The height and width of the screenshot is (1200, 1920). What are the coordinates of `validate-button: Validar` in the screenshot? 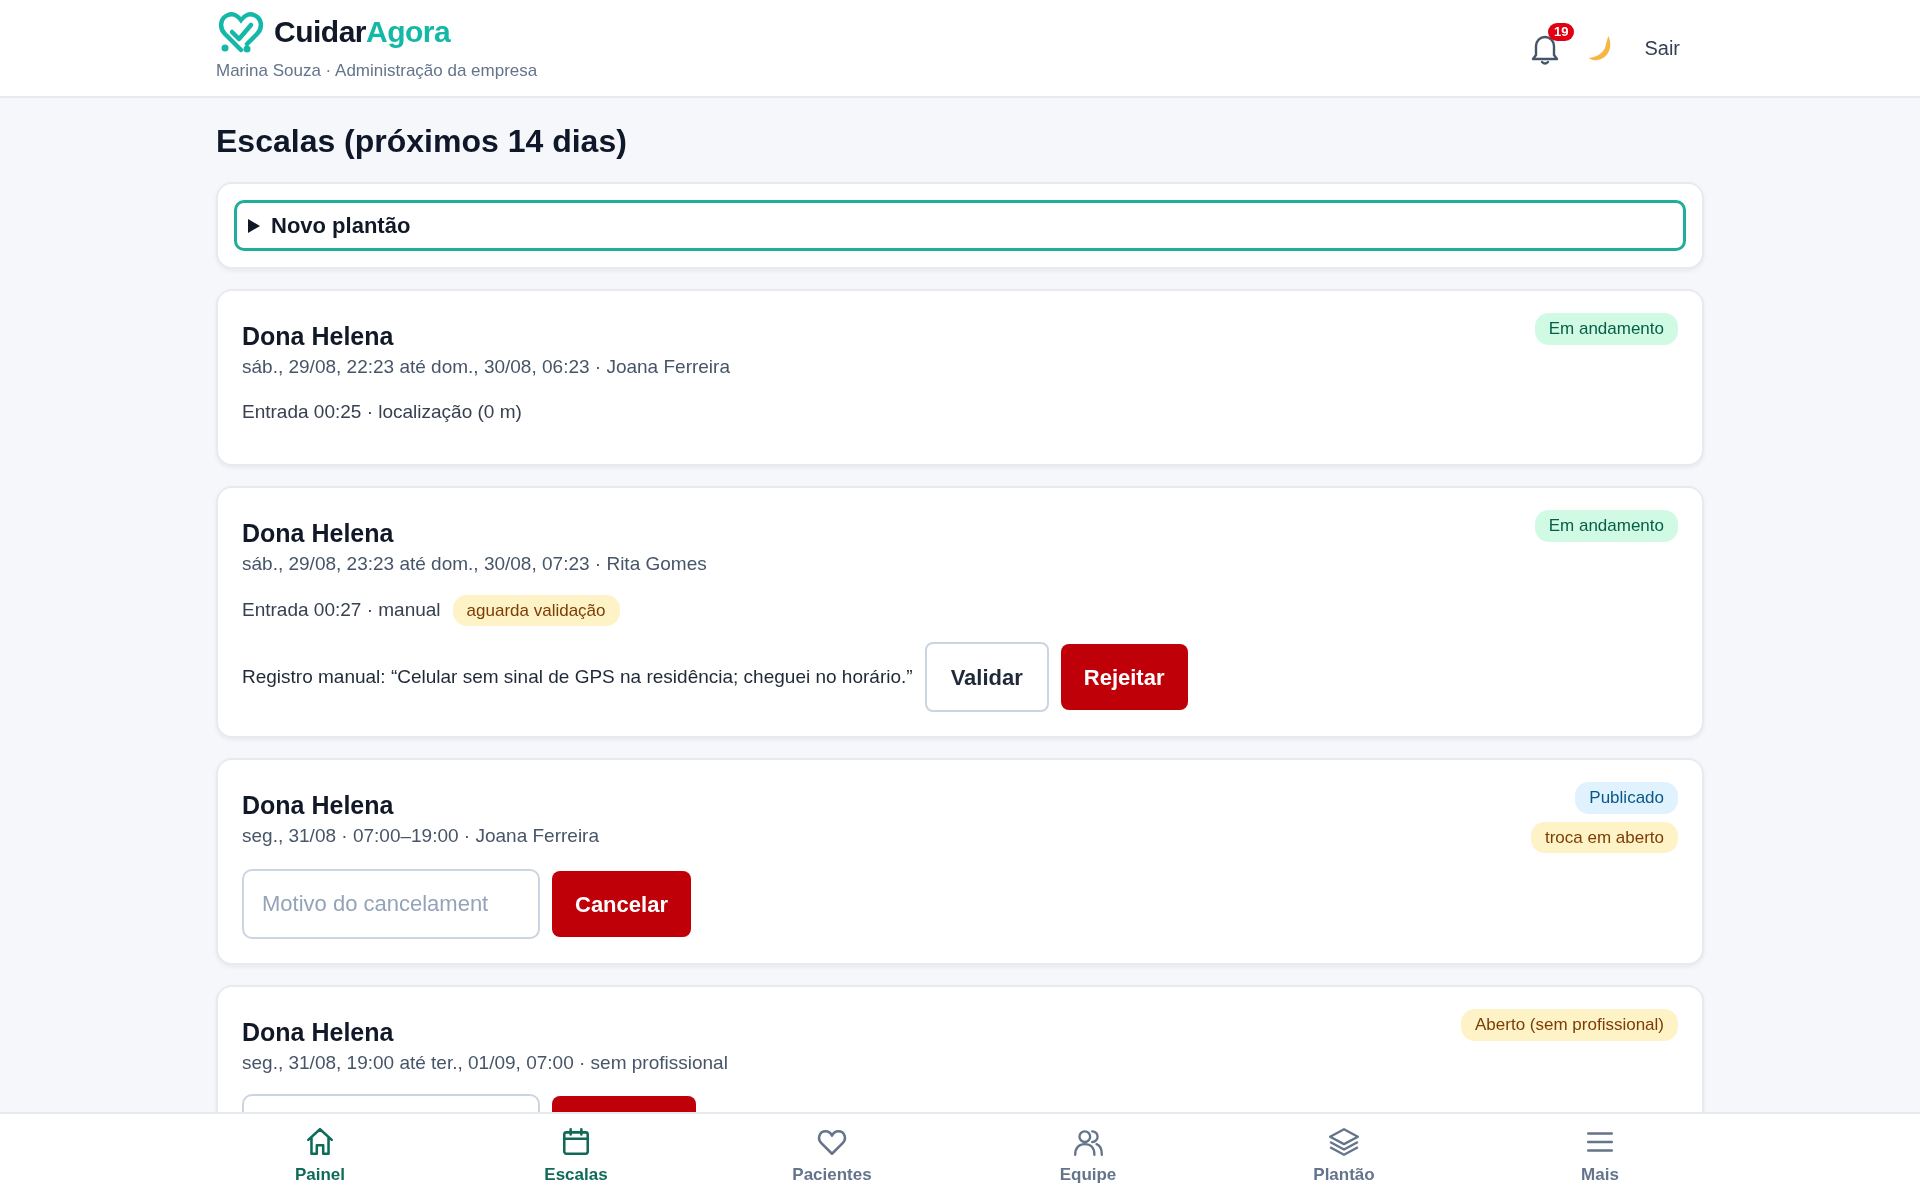 It's located at (986, 677).